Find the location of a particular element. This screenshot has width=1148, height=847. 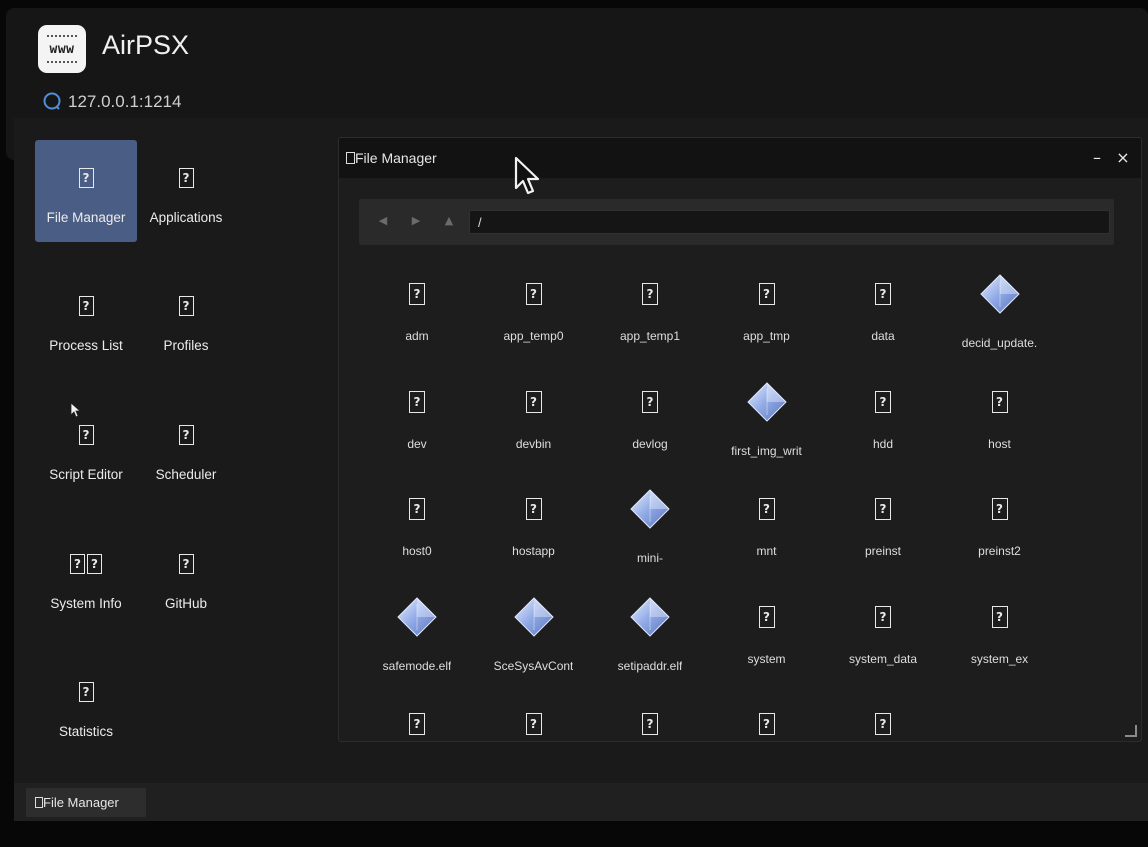

file-name: host is located at coordinates (999, 443).